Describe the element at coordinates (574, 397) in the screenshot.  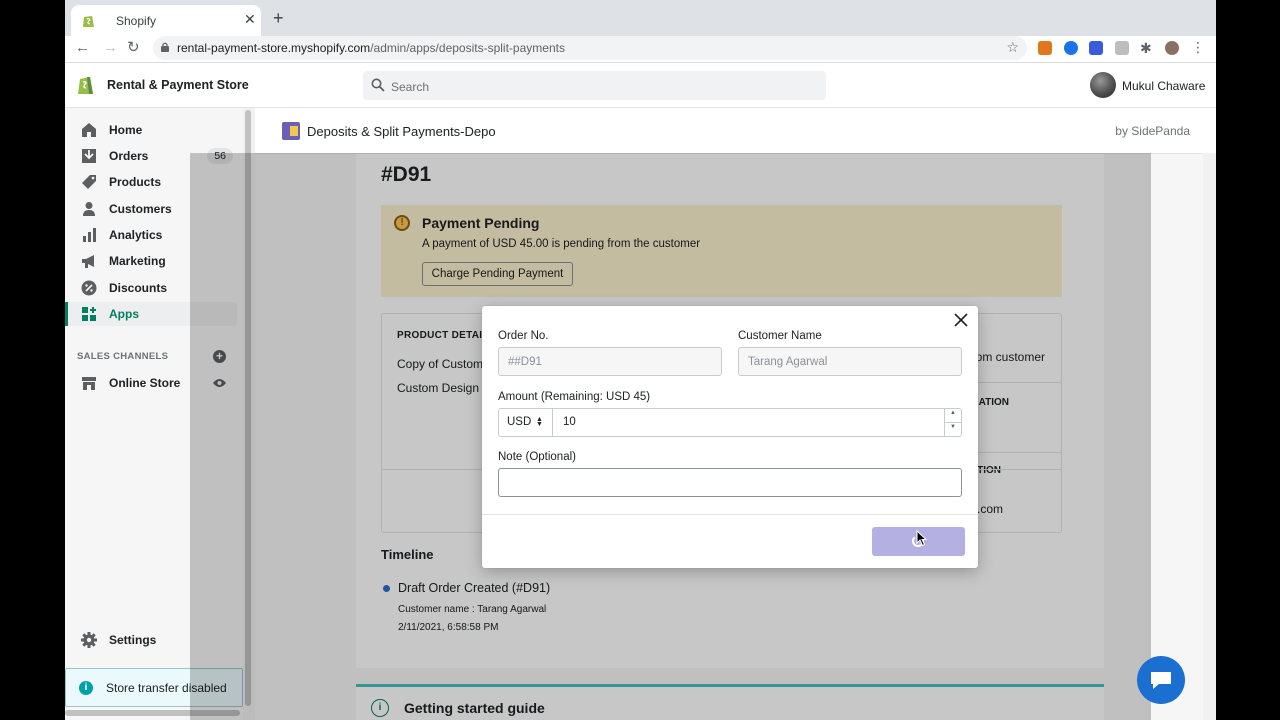
I see `amount-label: Amount (Remaining: USD 45)` at that location.